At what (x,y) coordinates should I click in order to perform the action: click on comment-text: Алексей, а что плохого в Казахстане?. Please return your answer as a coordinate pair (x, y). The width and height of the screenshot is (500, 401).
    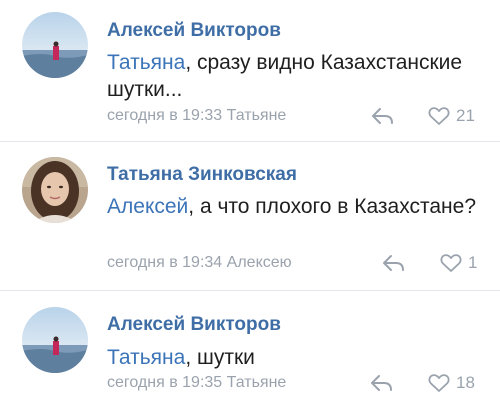
    Looking at the image, I should click on (292, 206).